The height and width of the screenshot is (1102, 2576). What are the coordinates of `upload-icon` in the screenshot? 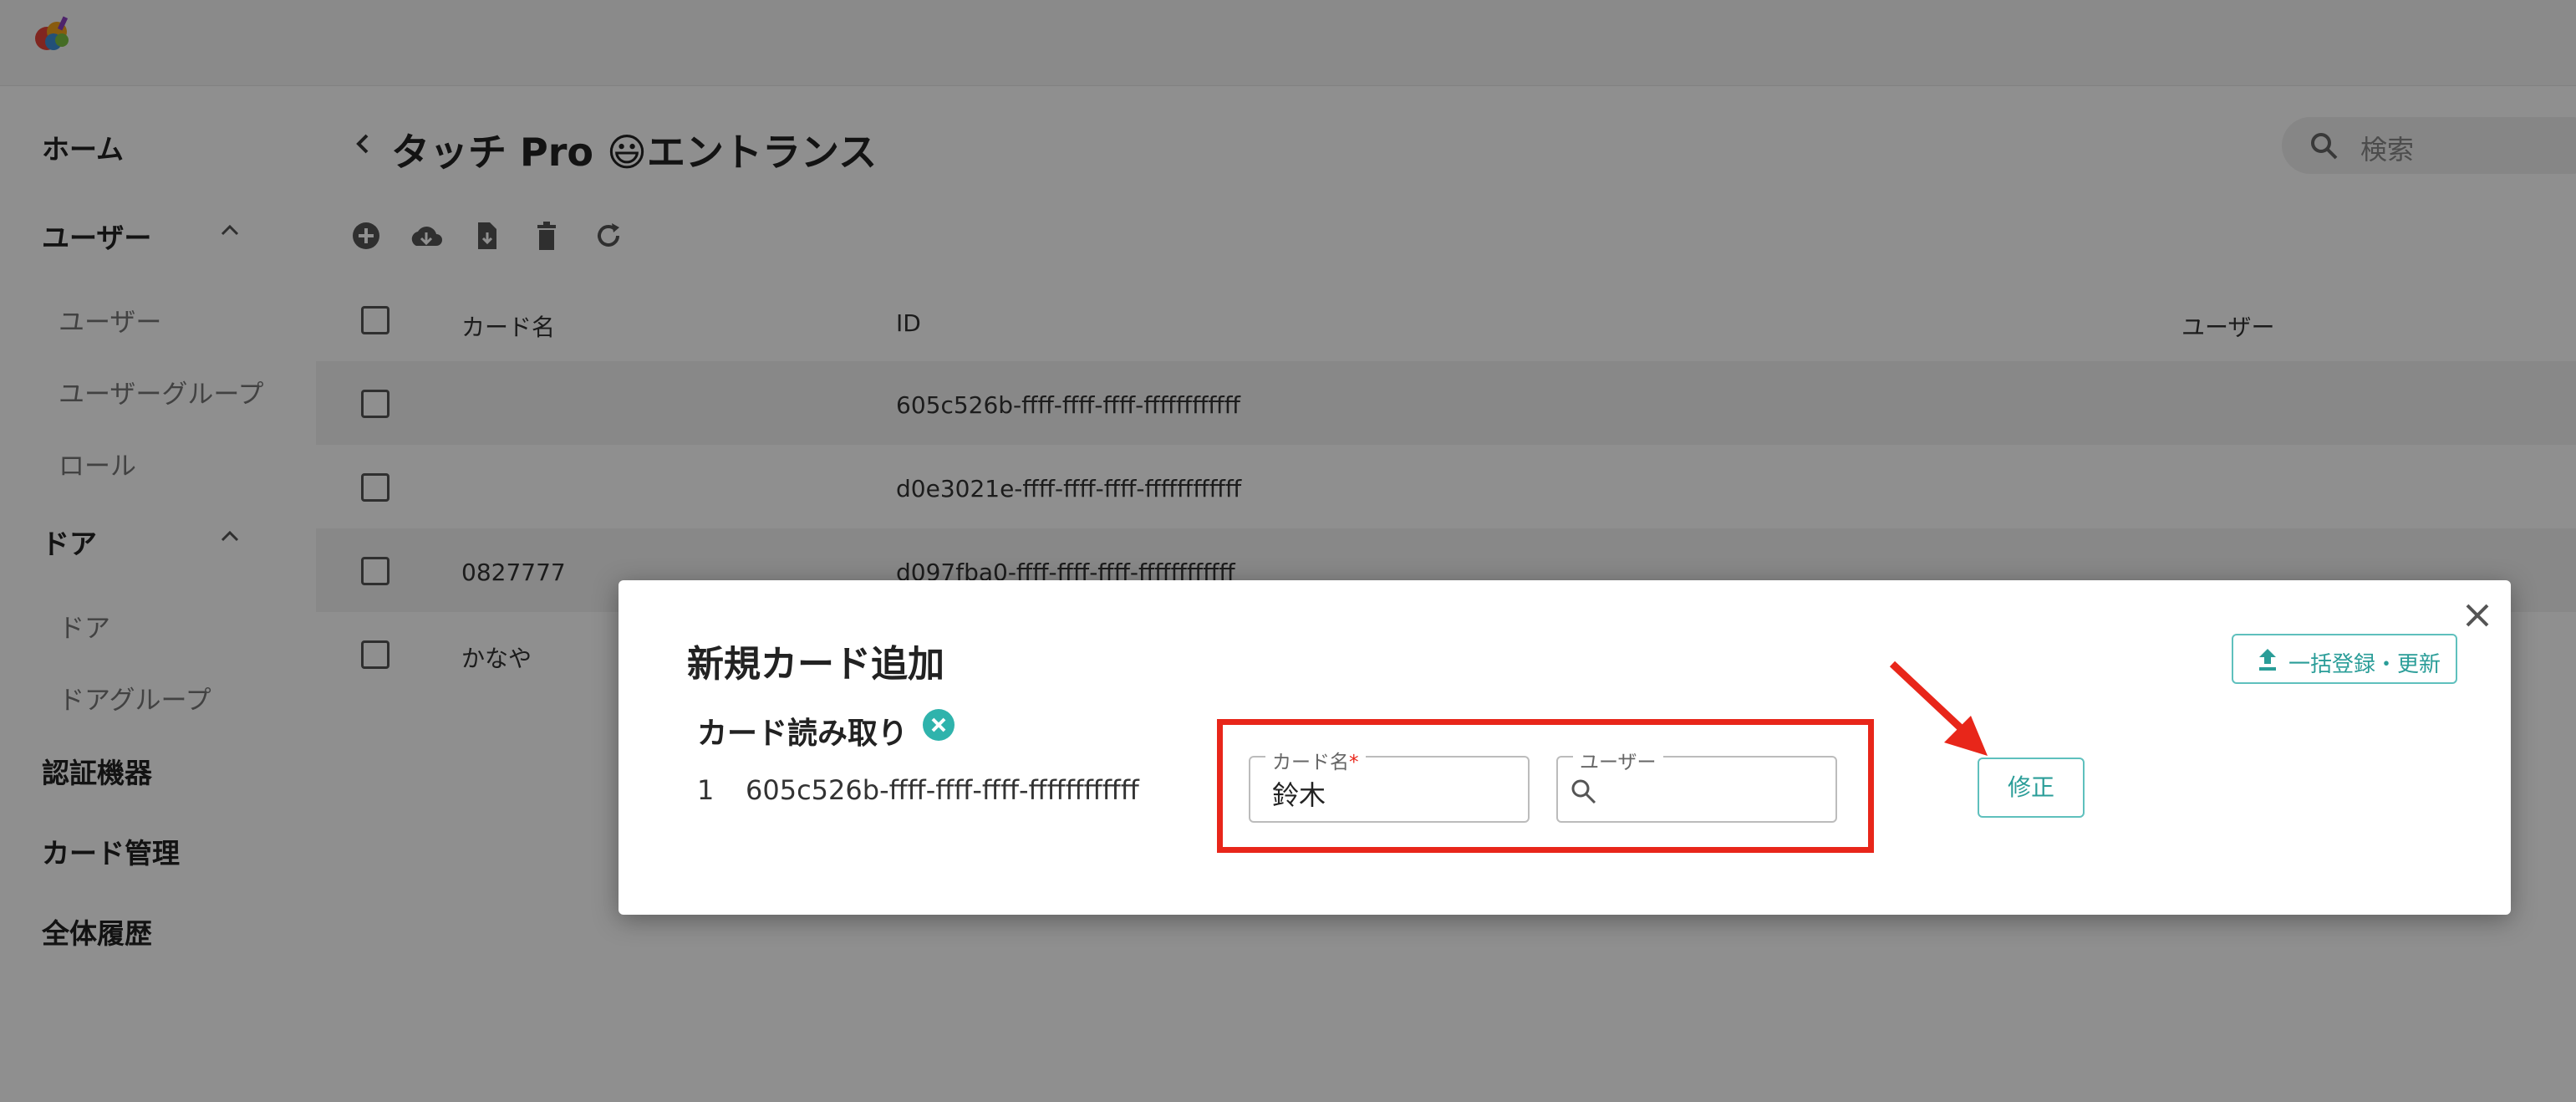 It's located at (2267, 660).